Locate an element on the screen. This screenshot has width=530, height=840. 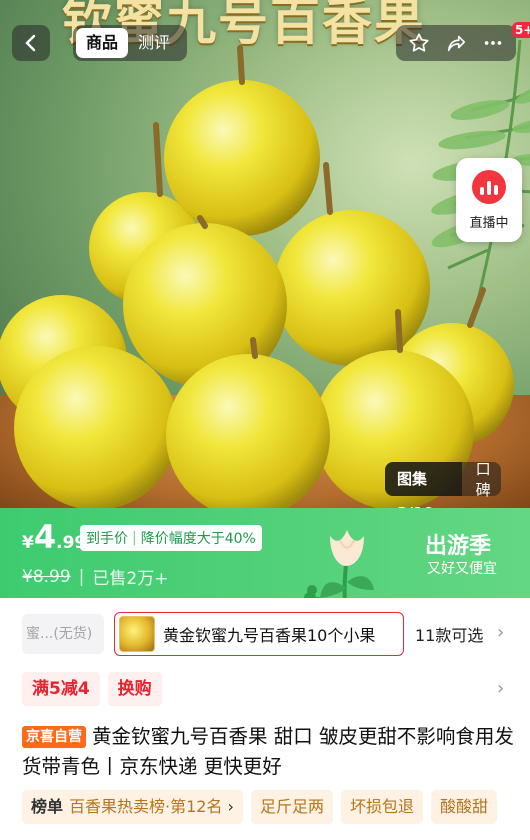
share-icon is located at coordinates (456, 43).